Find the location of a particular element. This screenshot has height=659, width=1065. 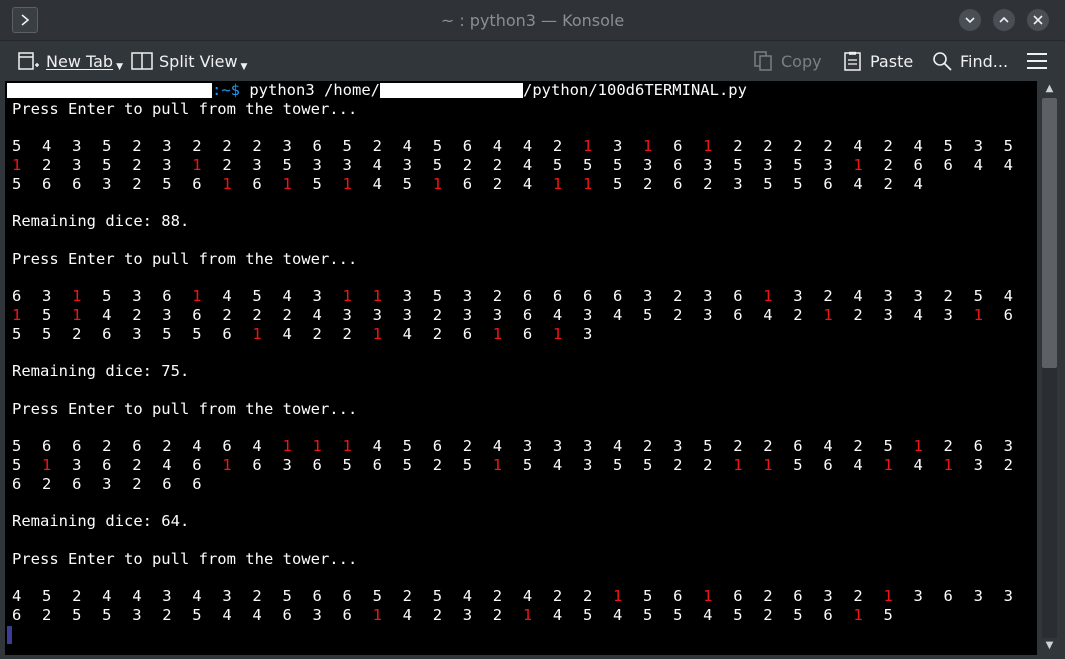

paste-button: Paste is located at coordinates (877, 61).